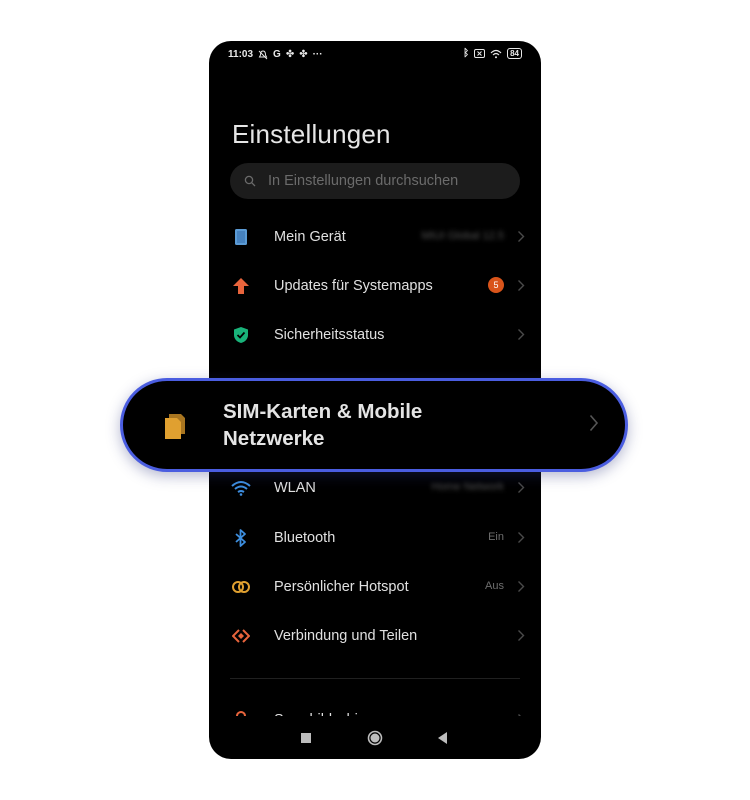 The width and height of the screenshot is (750, 800). What do you see at coordinates (346, 636) in the screenshot?
I see `settings-item-label: Verbindung und Teilen` at bounding box center [346, 636].